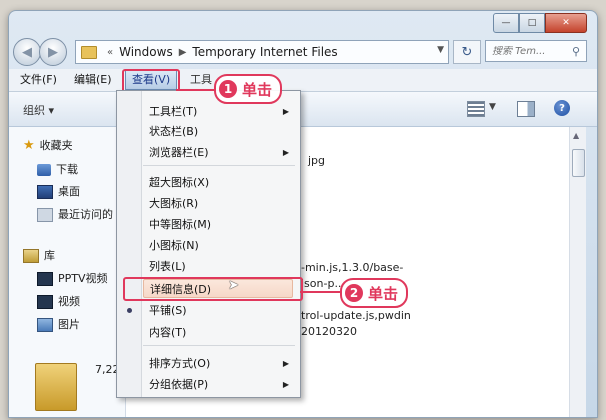 This screenshot has width=606, height=420. I want to click on view-menu-item-label: 大图标(R), so click(174, 203).